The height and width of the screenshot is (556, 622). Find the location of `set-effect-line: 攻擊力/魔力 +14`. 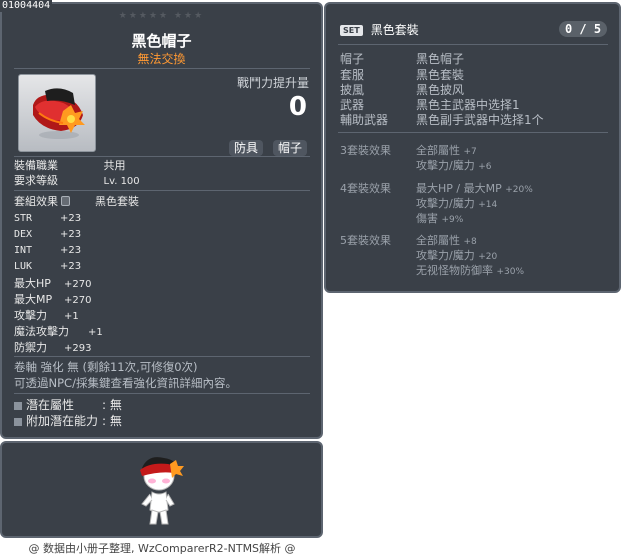

set-effect-line: 攻擊力/魔力 +14 is located at coordinates (457, 203).